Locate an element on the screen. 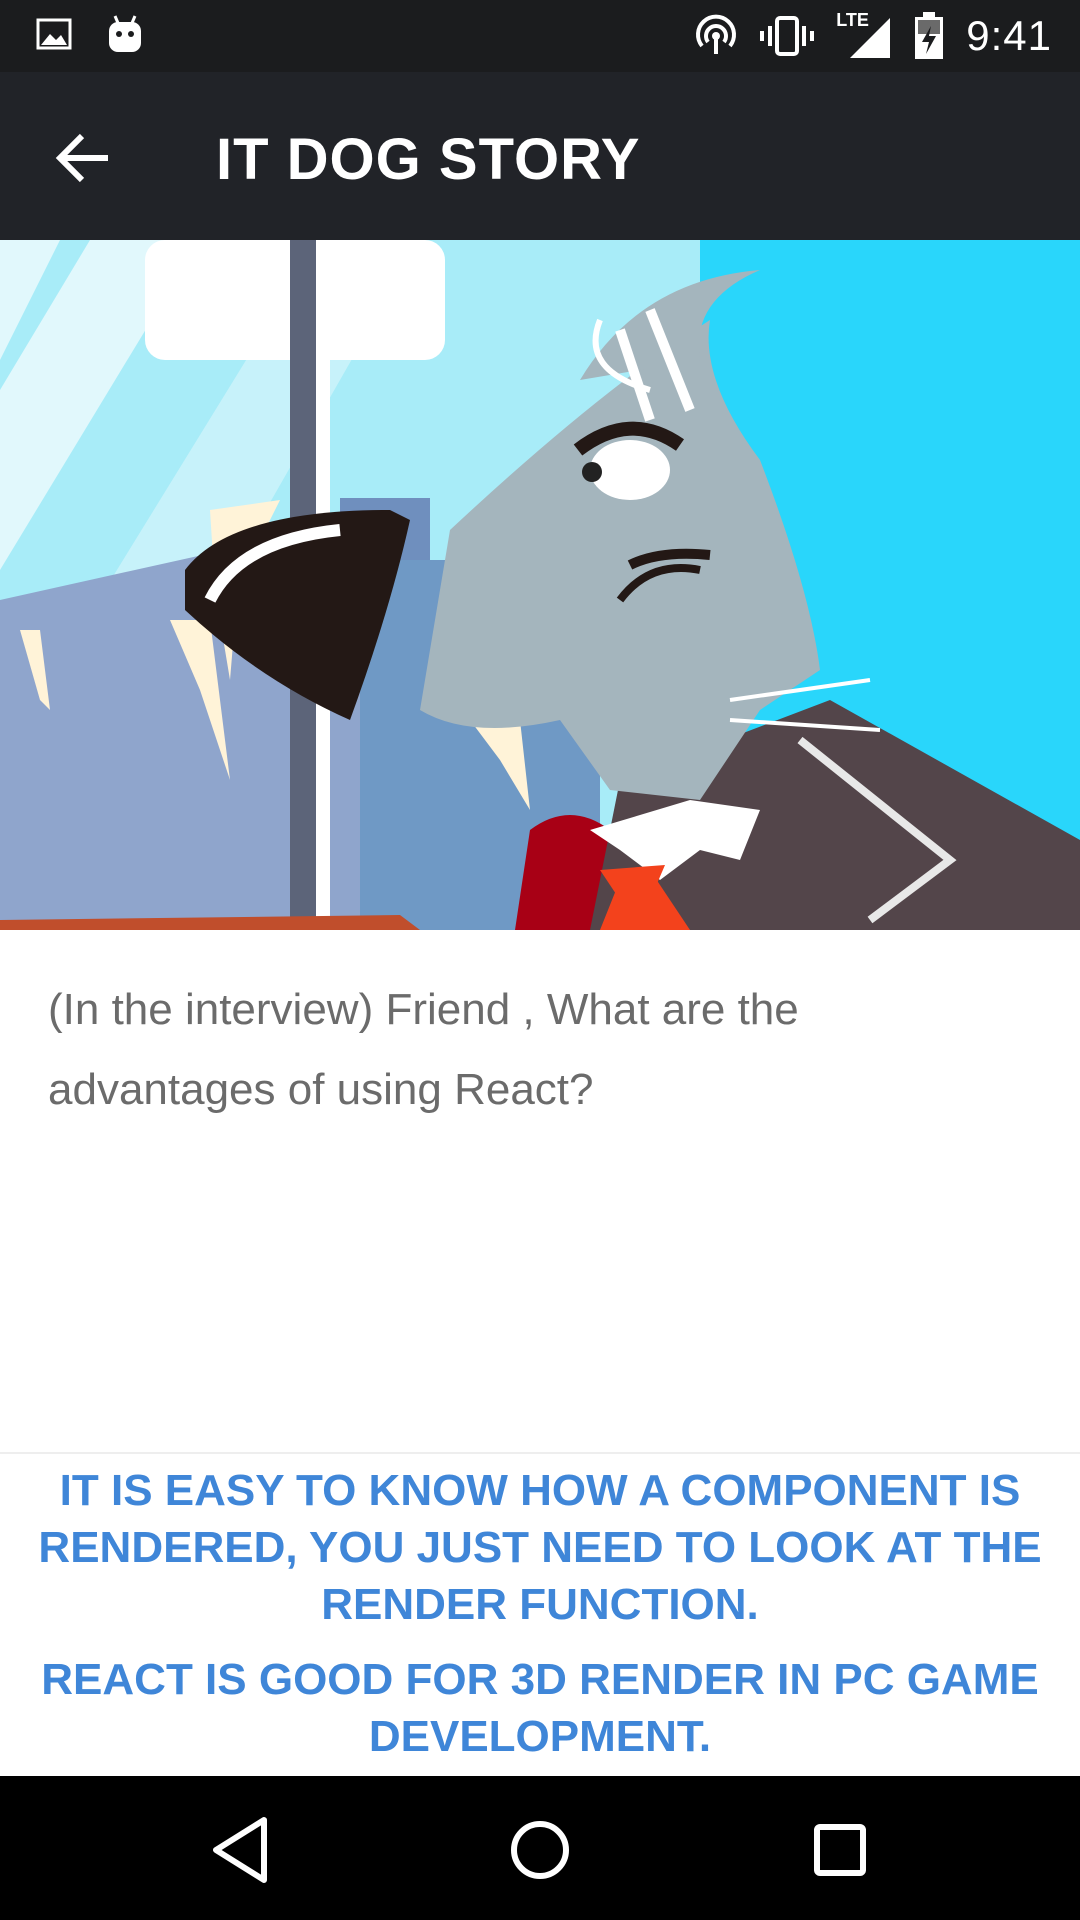 The width and height of the screenshot is (1080, 1920). arrow-back-icon is located at coordinates (84, 165).